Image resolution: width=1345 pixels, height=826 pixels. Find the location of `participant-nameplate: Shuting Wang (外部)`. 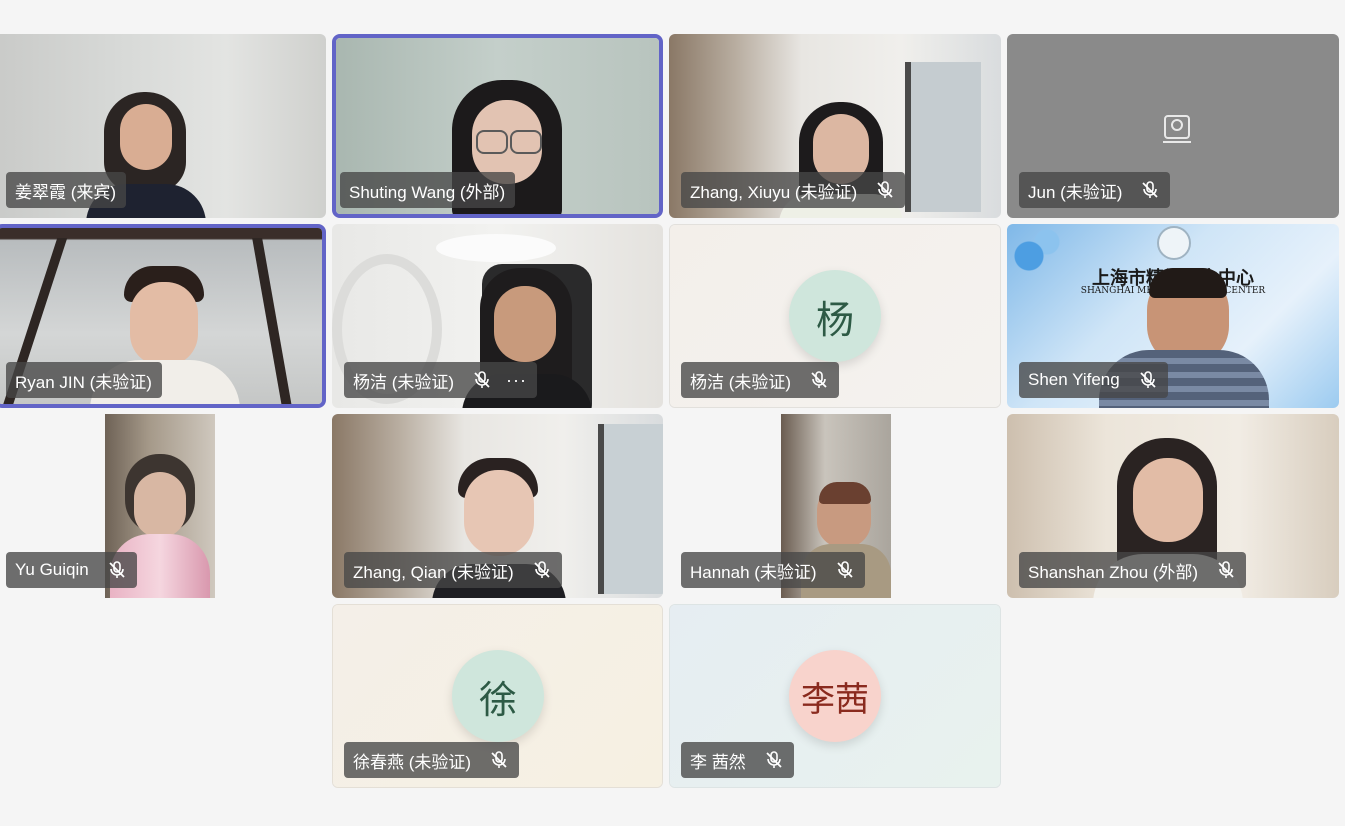

participant-nameplate: Shuting Wang (外部) is located at coordinates (428, 190).